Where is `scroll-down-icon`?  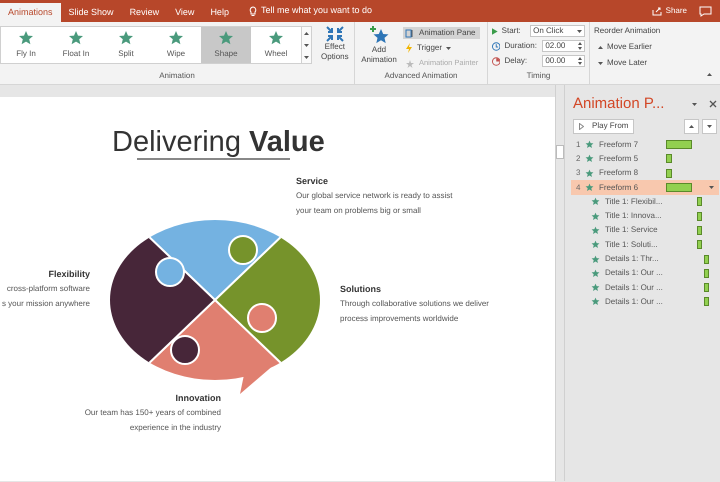
scroll-down-icon is located at coordinates (306, 45).